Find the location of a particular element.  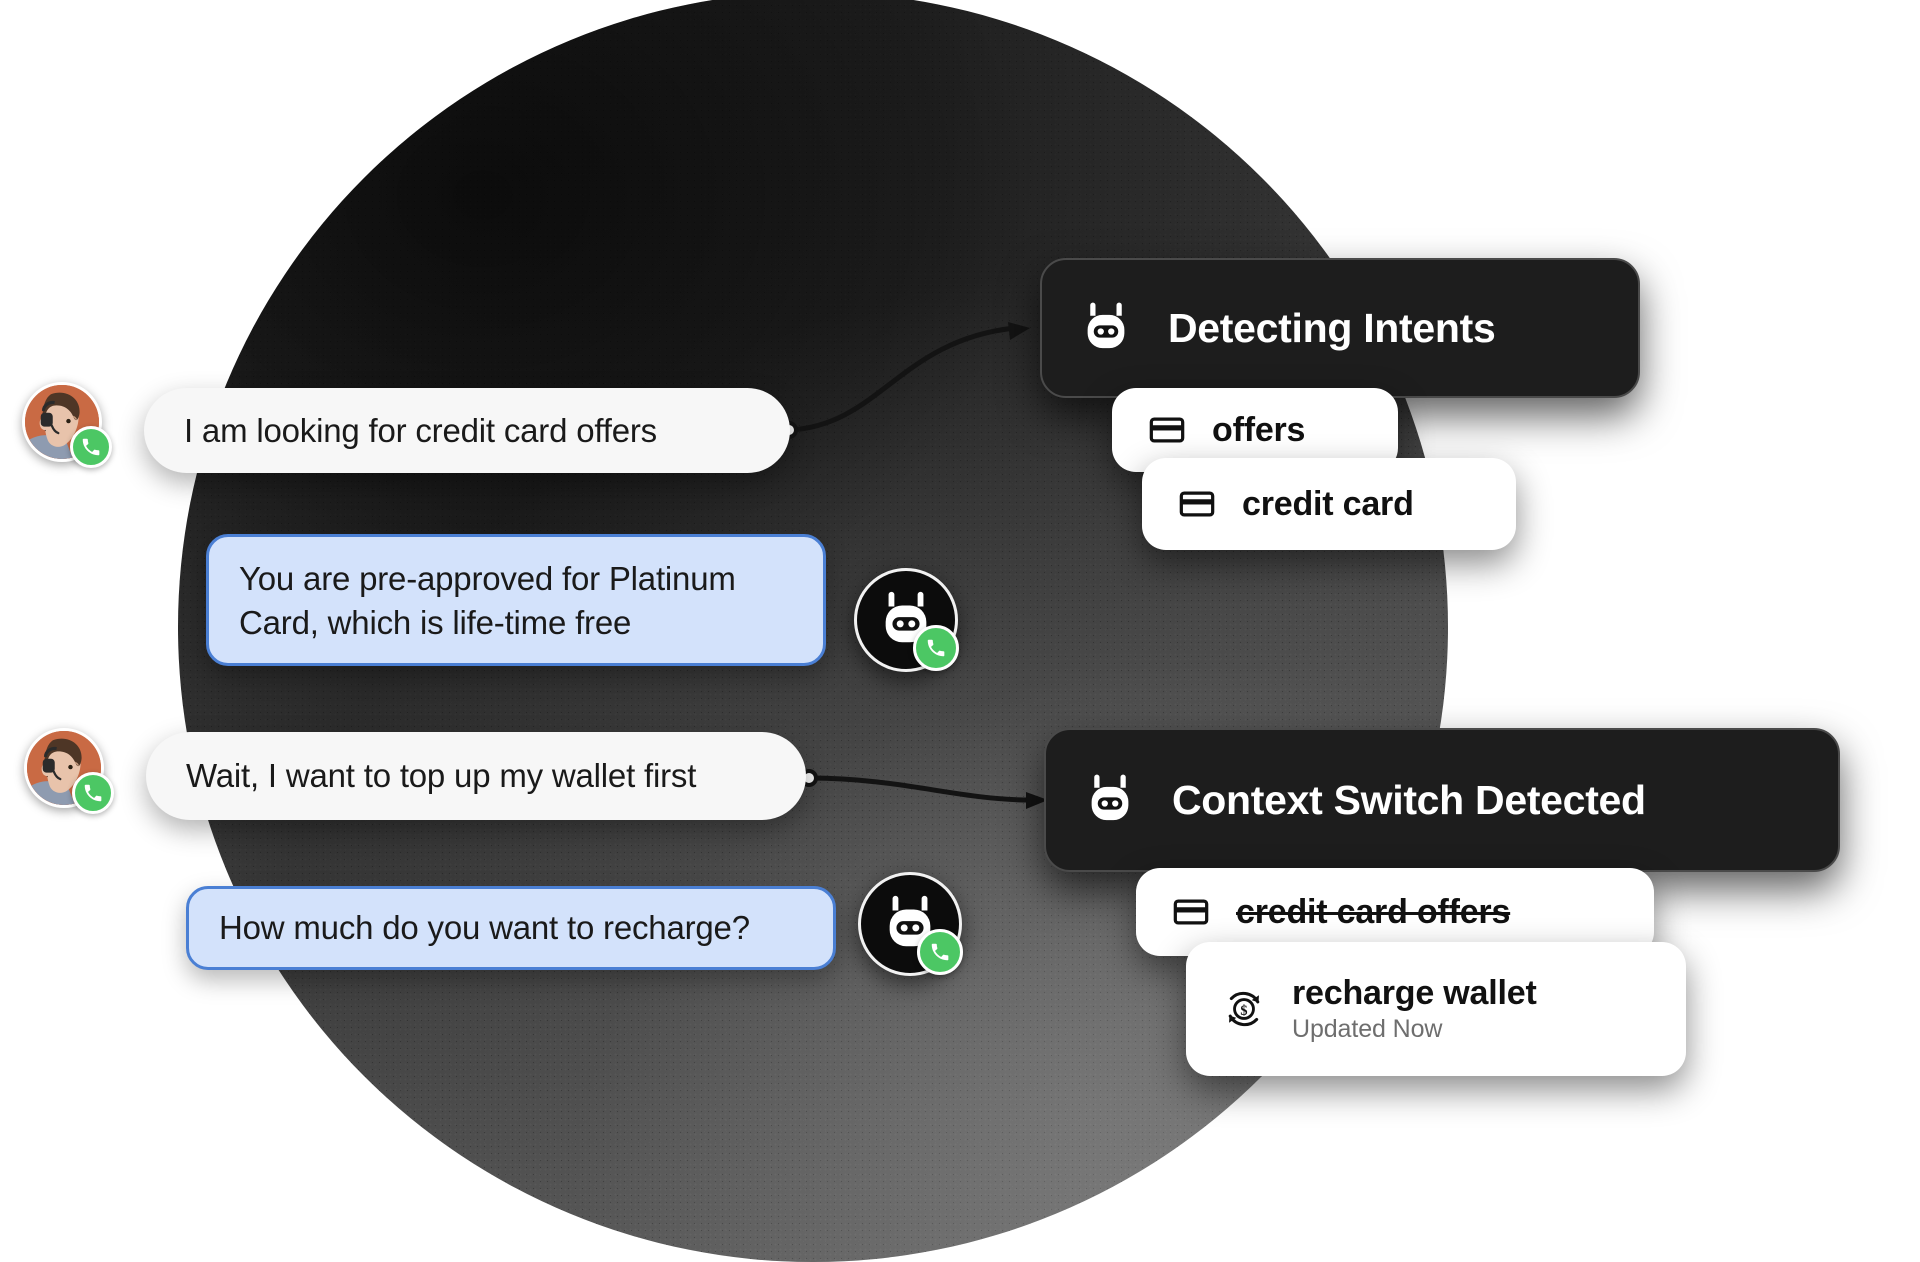

chat-bubble-line-2: Card, which is life-time free is located at coordinates (435, 622).